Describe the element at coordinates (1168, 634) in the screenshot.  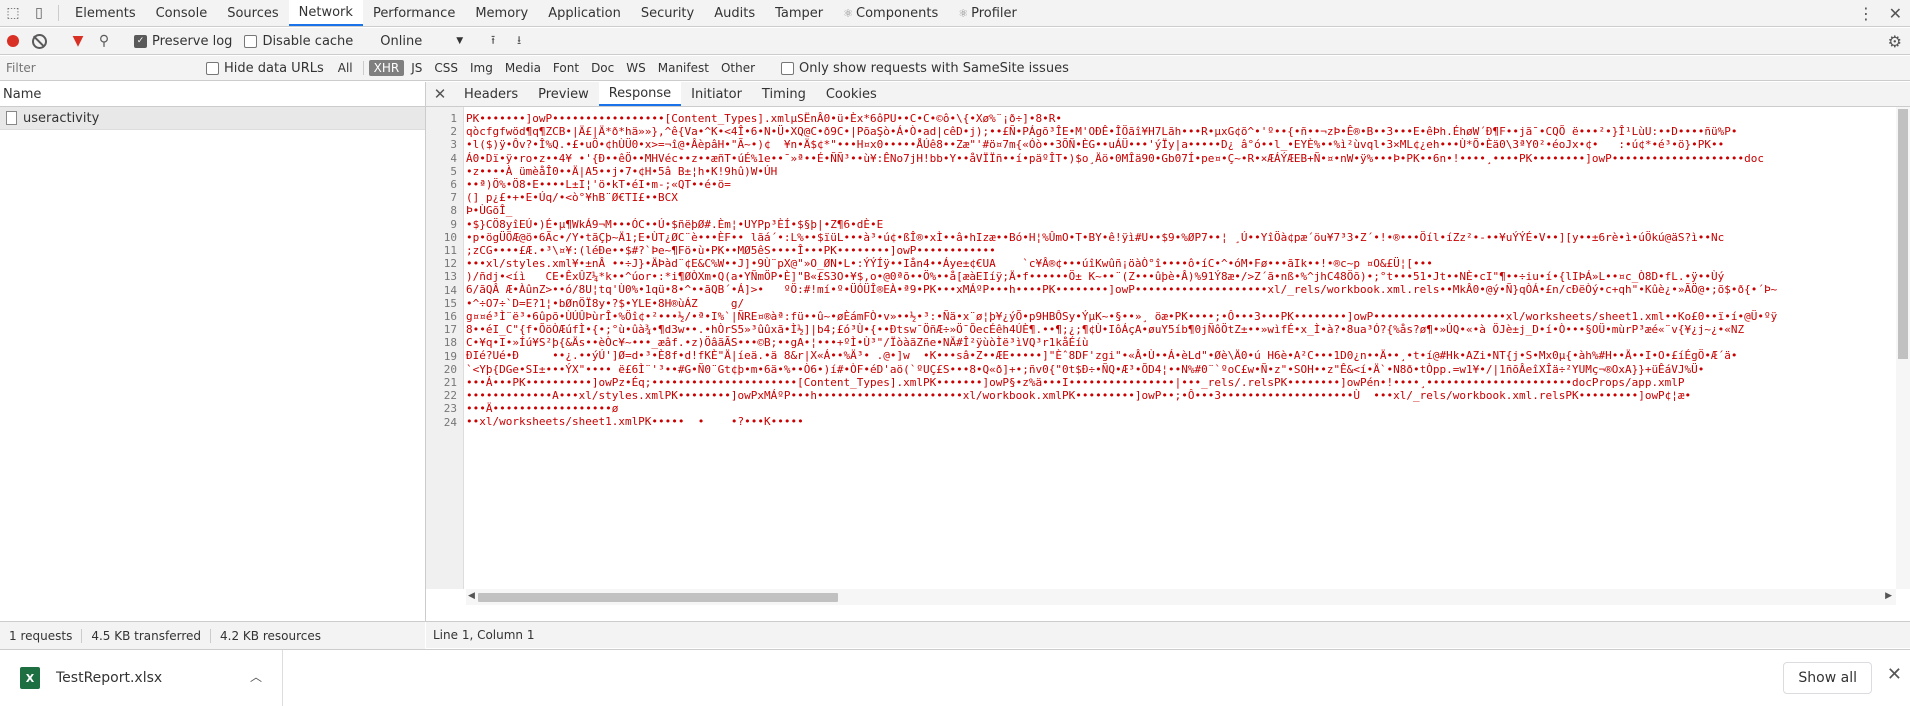
I see `cursor-position: Line 1, Column 1` at that location.